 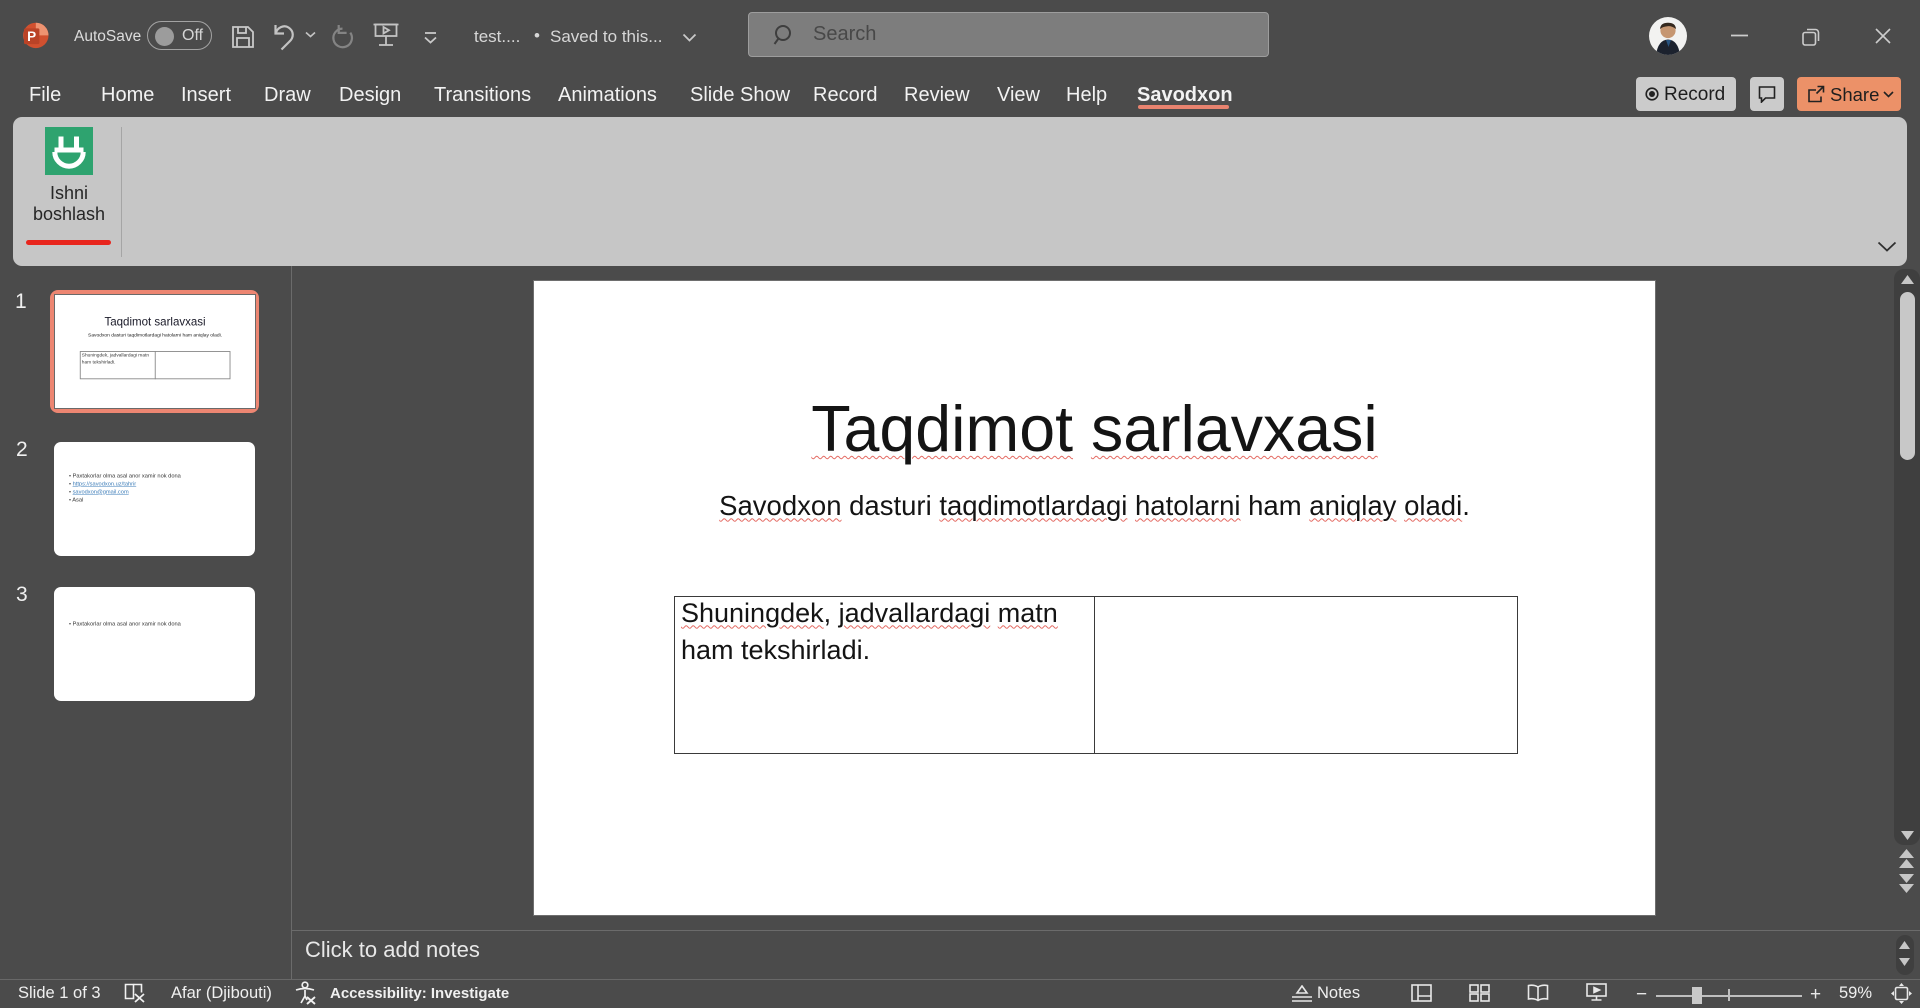 I want to click on svg-text: P, so click(x=31, y=36).